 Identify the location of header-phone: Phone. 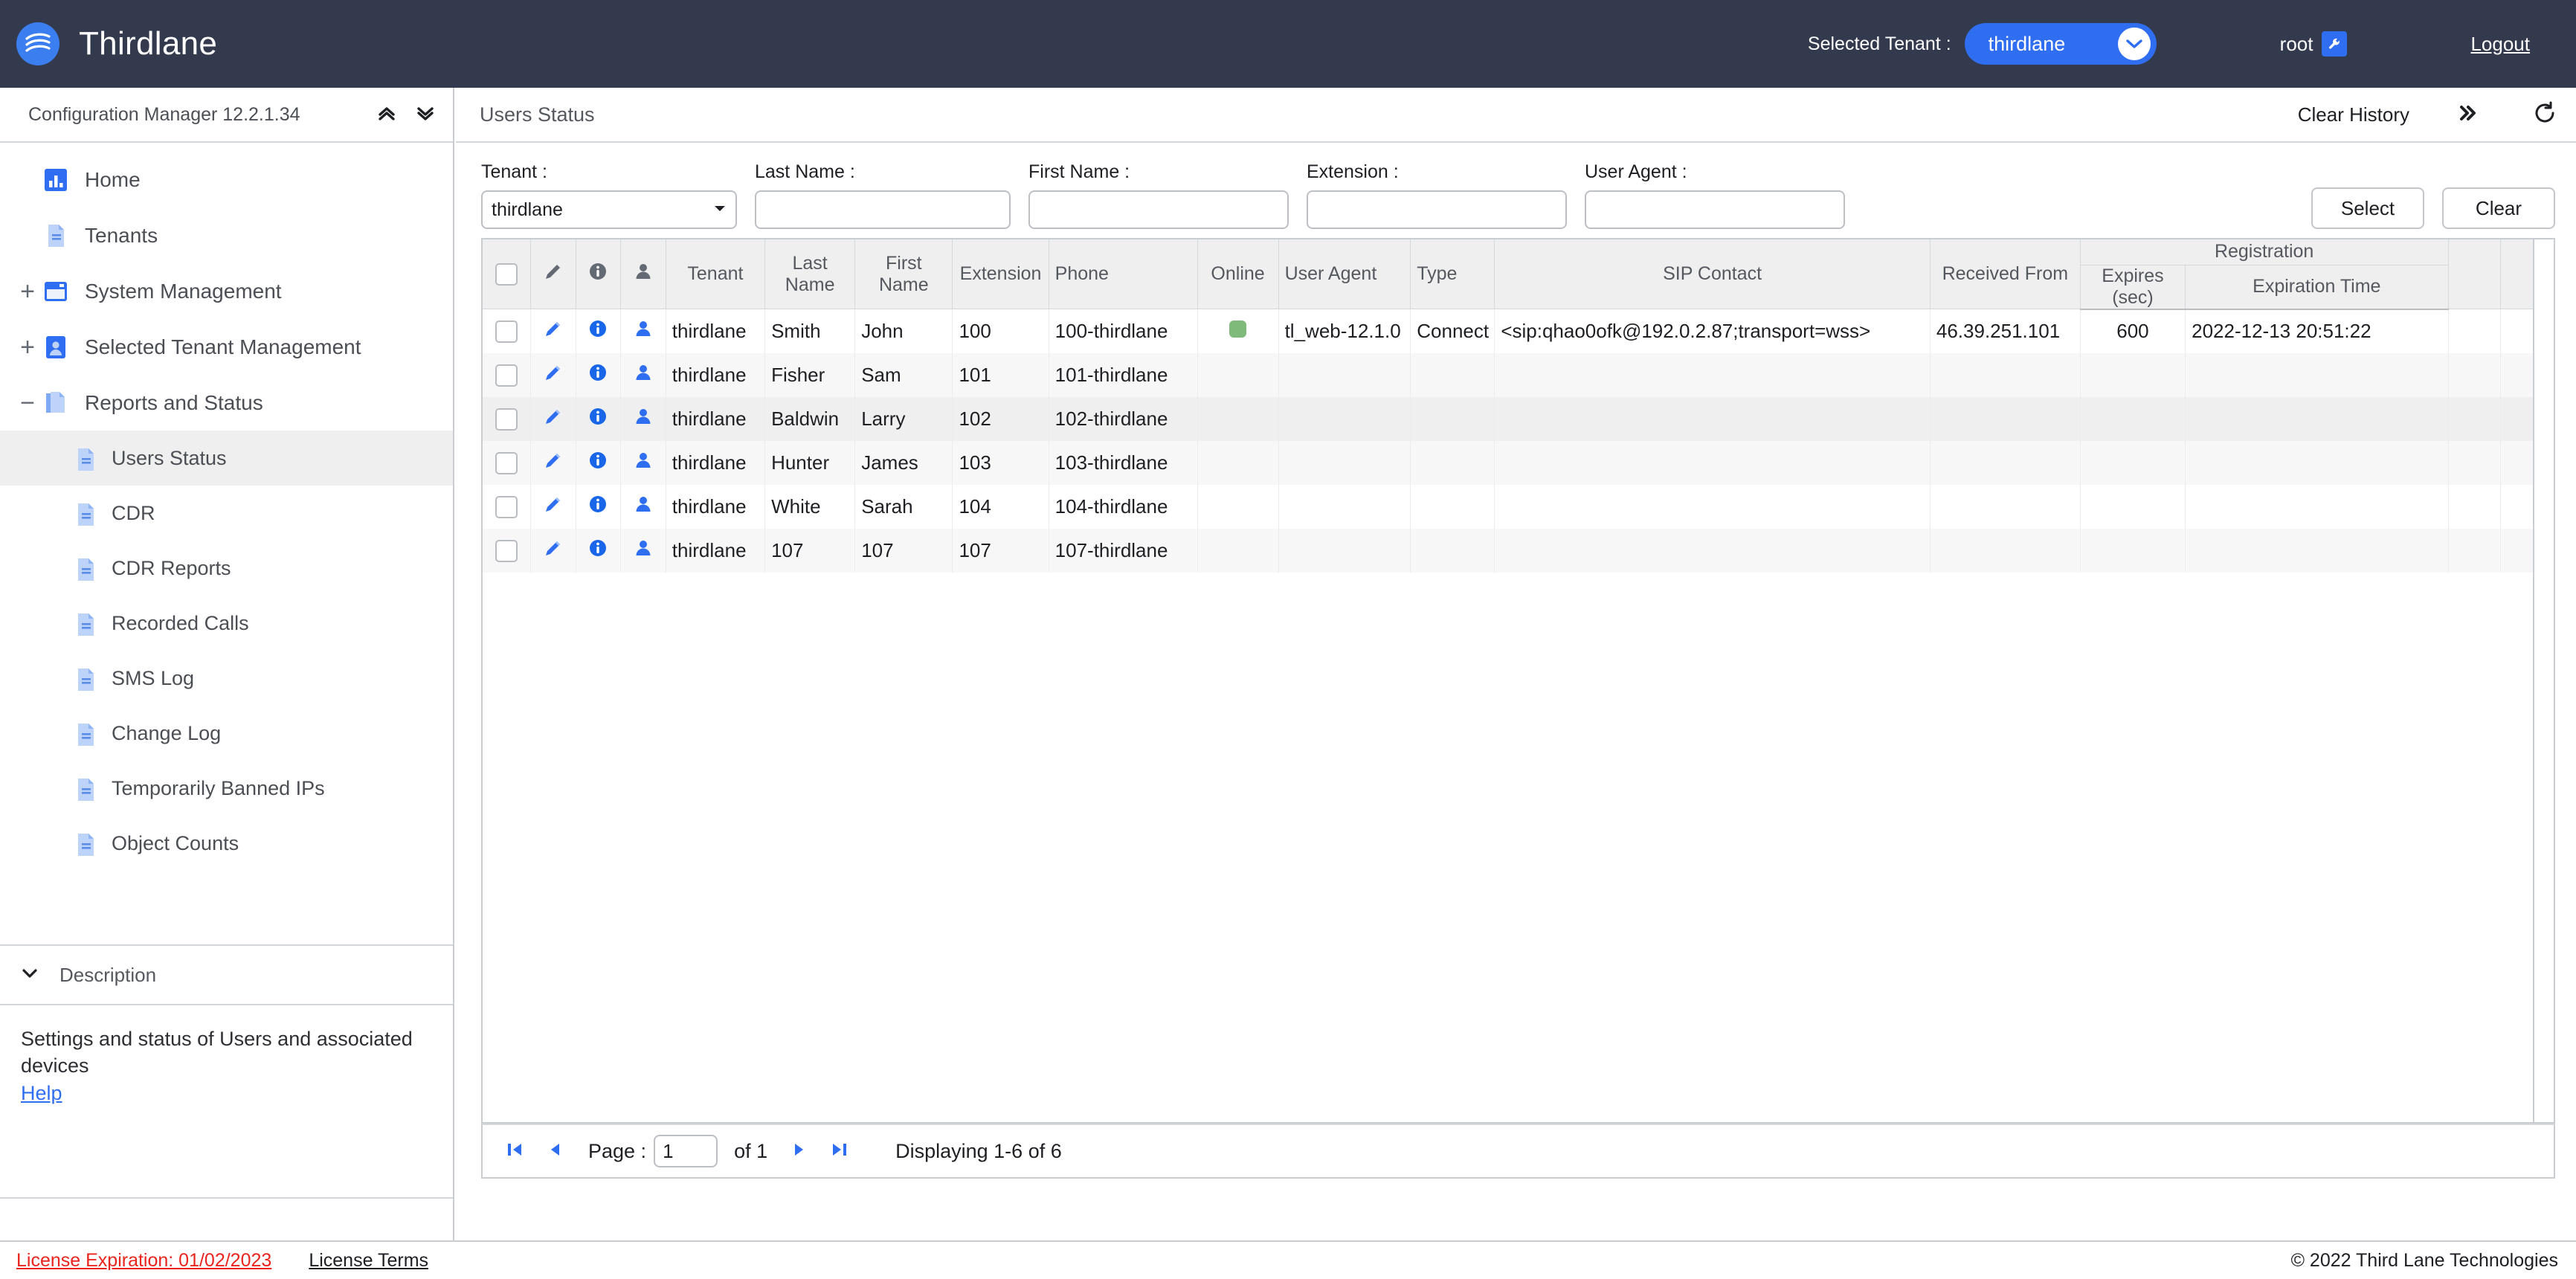
(1123, 274).